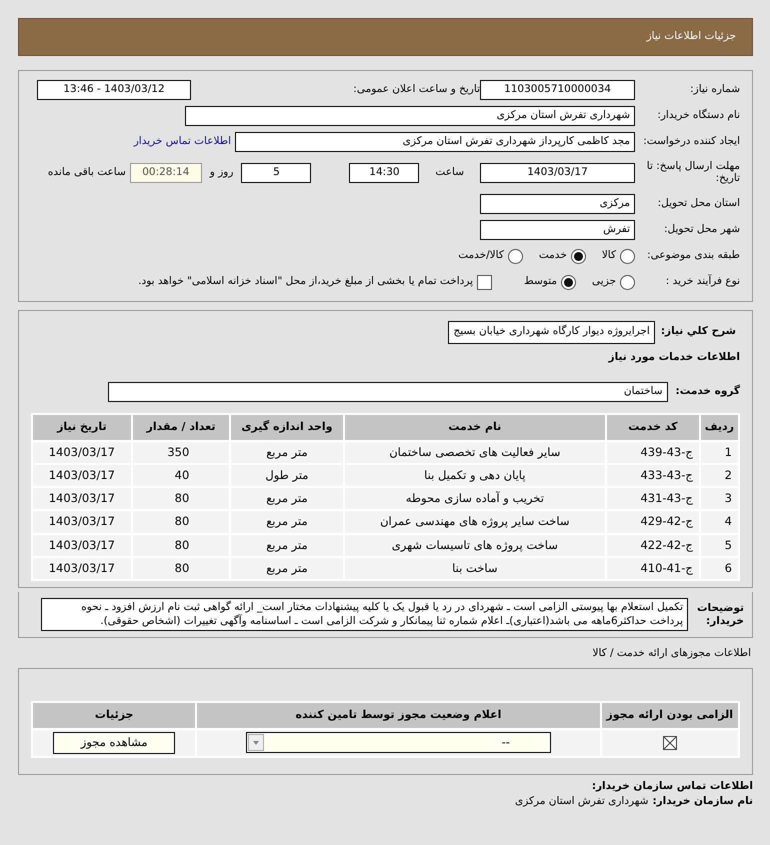 The width and height of the screenshot is (770, 845). Describe the element at coordinates (82, 427) in the screenshot. I see `column-header: تاریخ نیاز` at that location.